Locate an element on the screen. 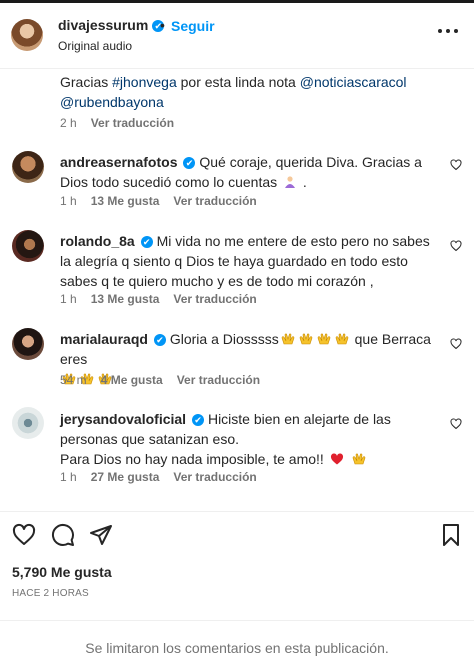 This screenshot has width=474, height=669. caption-meta: 2 h Ver traducción is located at coordinates (117, 123).